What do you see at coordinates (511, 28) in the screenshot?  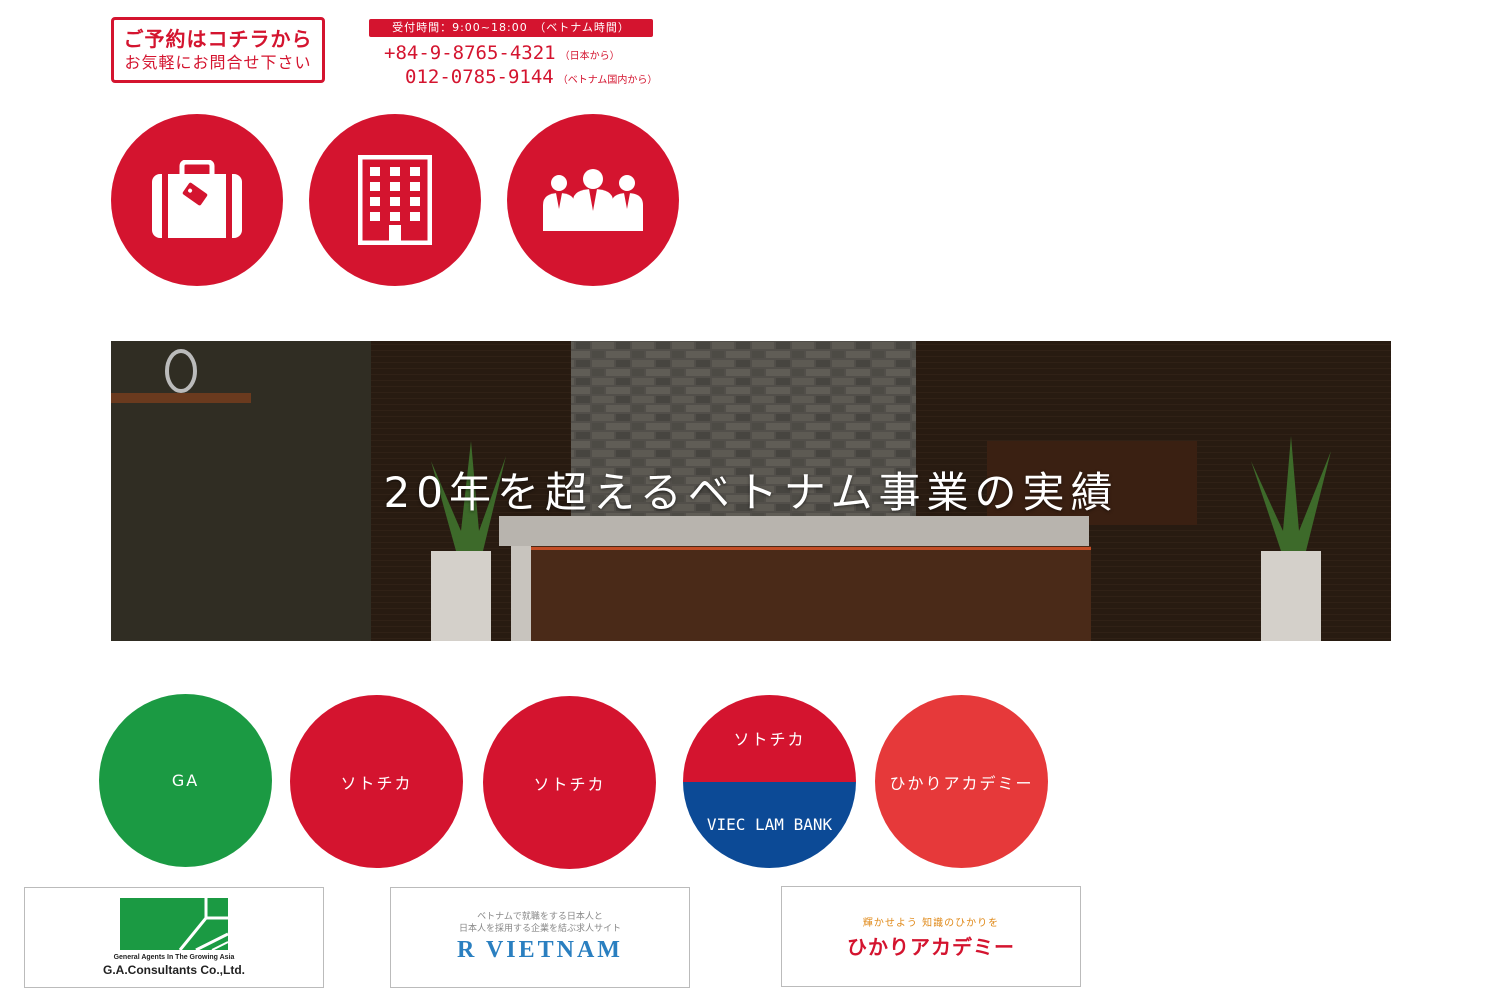 I see `business-hours-bar: 受付時間：9:00~18:00 （ベトナム時間）` at bounding box center [511, 28].